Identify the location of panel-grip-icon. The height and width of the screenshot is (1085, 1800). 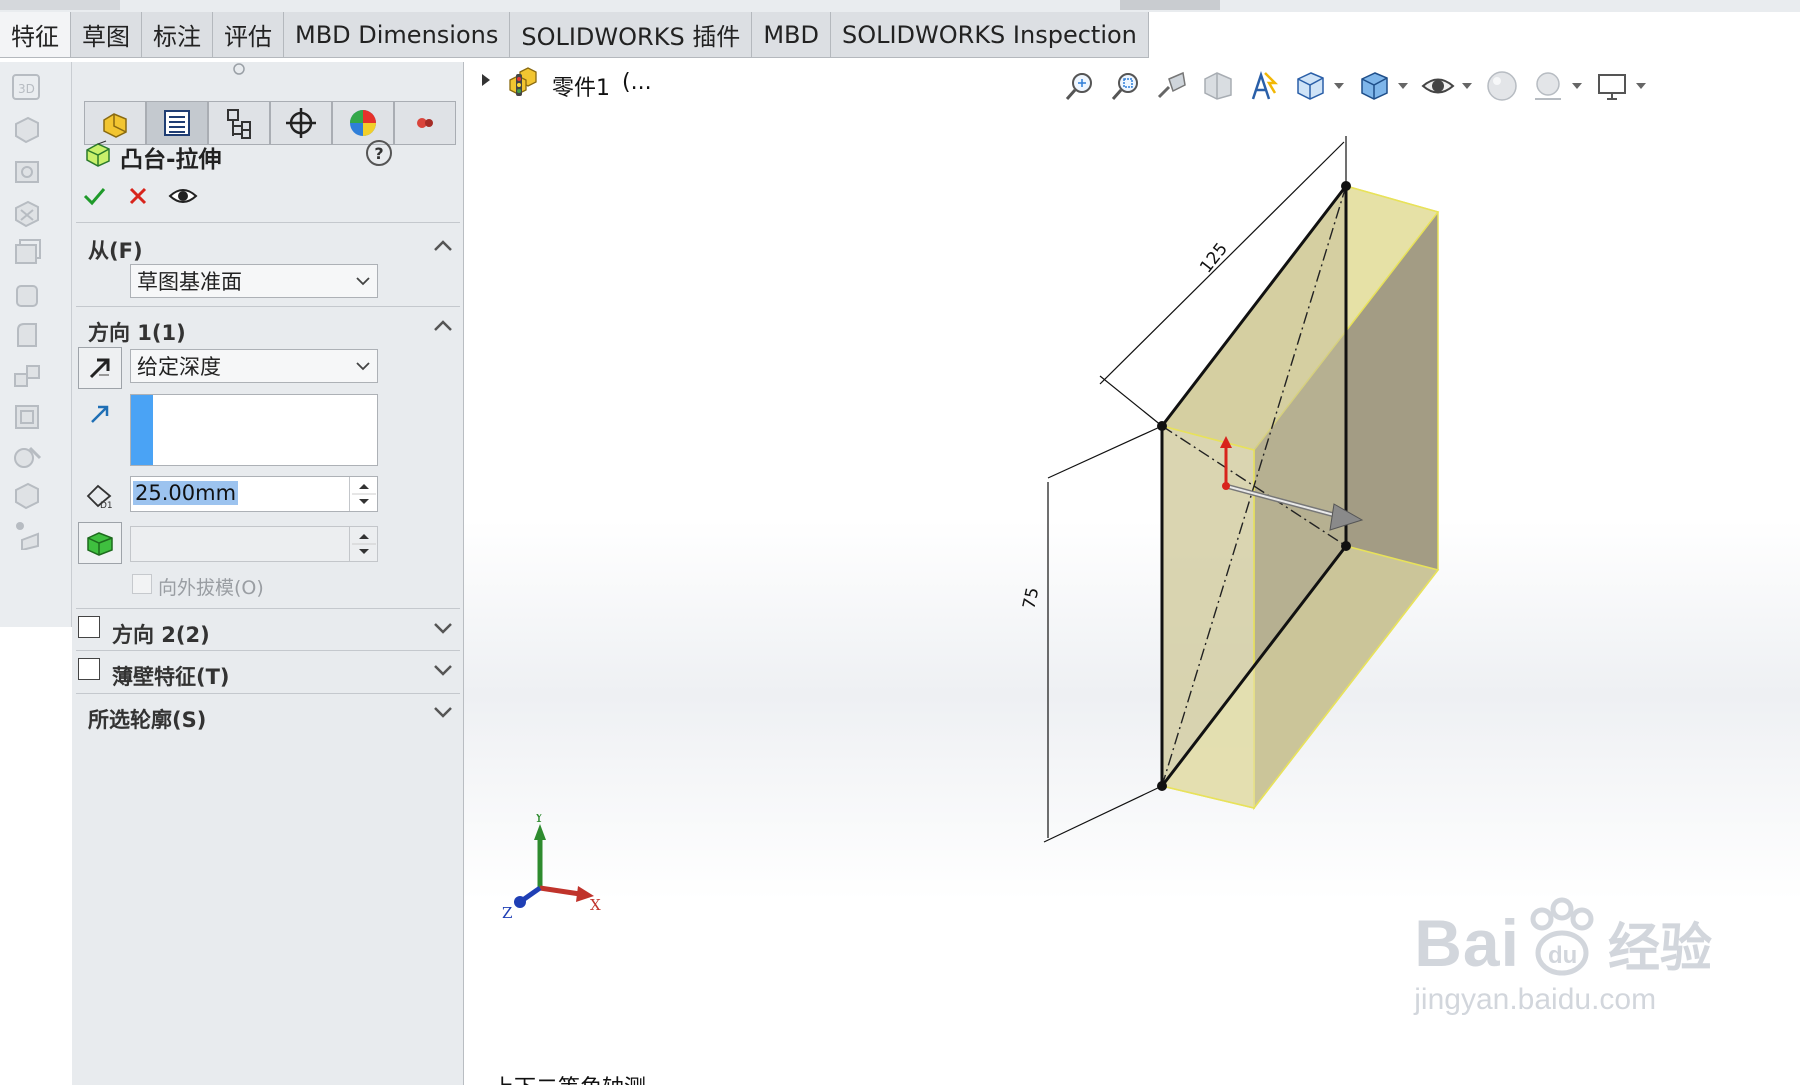
(239, 69).